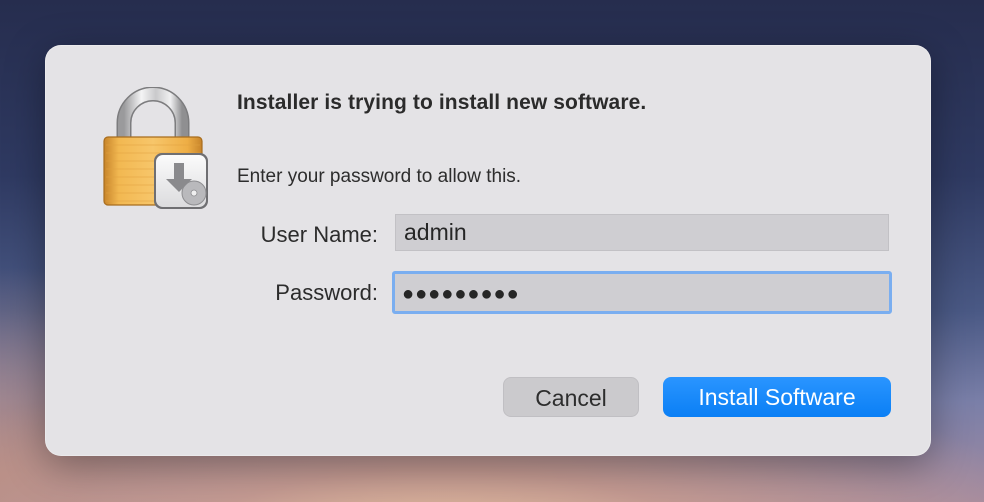 The height and width of the screenshot is (502, 984). I want to click on username-label: User Name:, so click(319, 234).